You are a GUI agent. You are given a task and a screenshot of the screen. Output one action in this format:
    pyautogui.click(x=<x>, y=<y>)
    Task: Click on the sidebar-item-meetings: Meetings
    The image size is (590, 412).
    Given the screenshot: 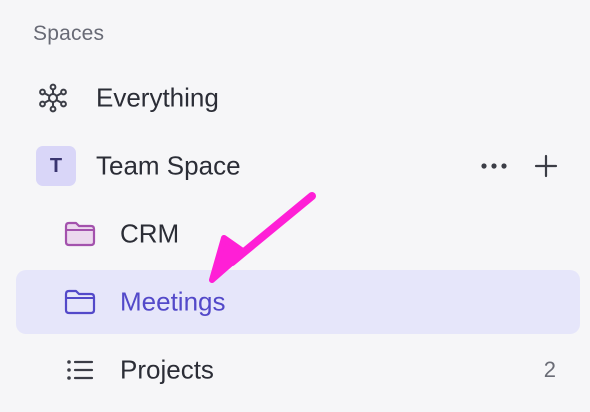 What is the action you would take?
    pyautogui.click(x=298, y=302)
    